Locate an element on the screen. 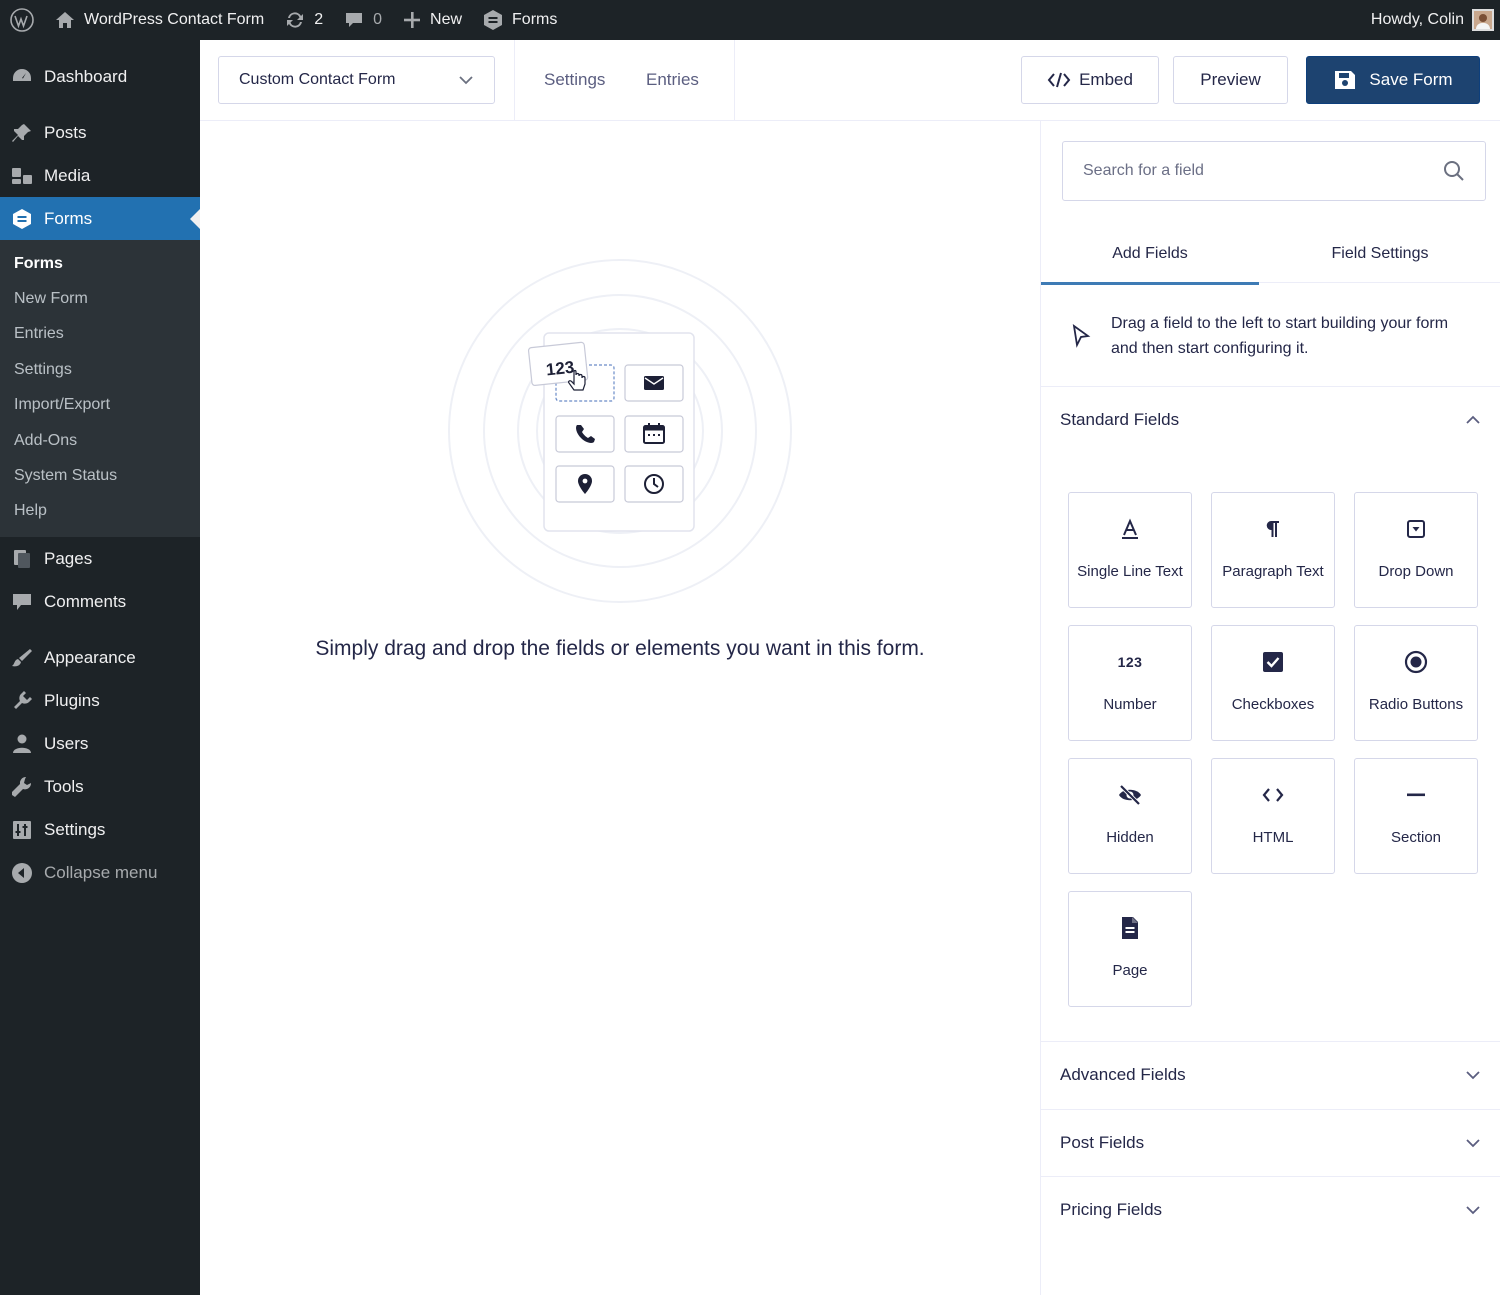  field-radio-buttons: Radio Buttons is located at coordinates (1416, 683).